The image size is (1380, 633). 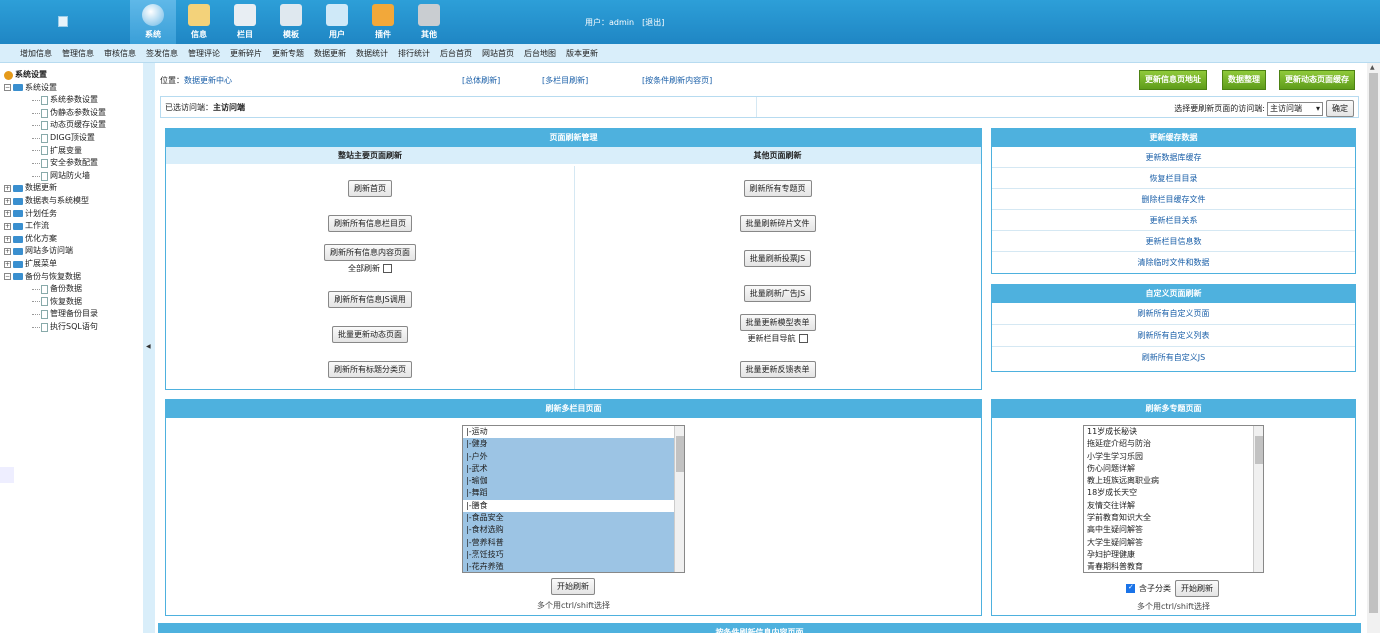 I want to click on page-scroll-thumb, so click(x=1373, y=343).